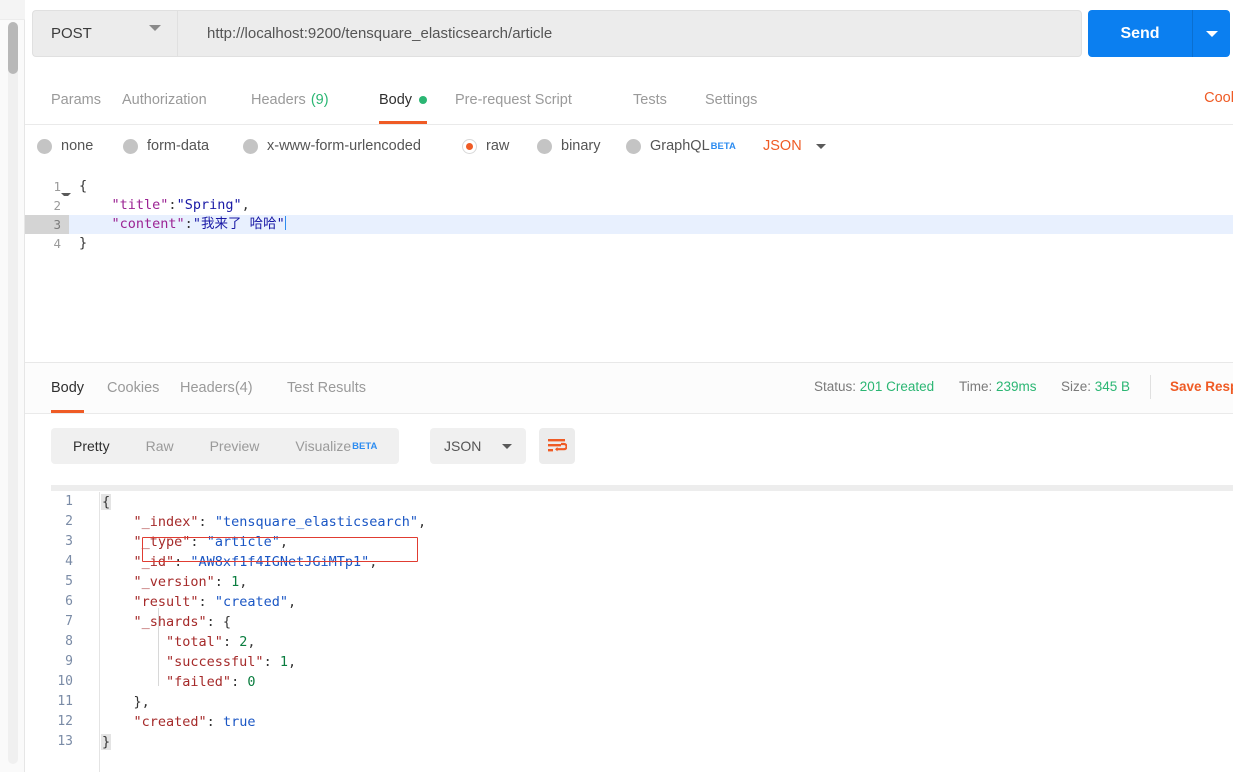  What do you see at coordinates (71, 33) in the screenshot?
I see `http-method-label: POST` at bounding box center [71, 33].